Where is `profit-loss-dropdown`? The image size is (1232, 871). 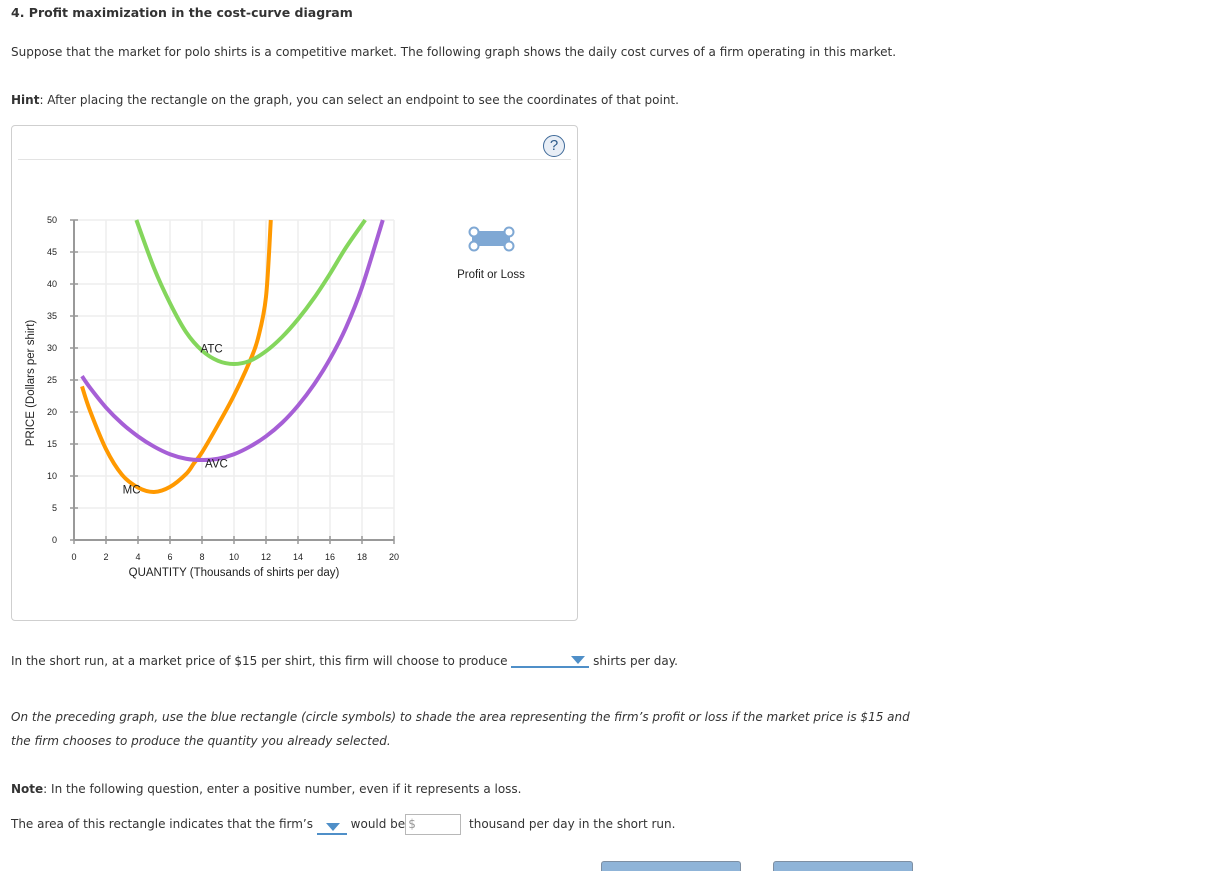
profit-loss-dropdown is located at coordinates (331, 826).